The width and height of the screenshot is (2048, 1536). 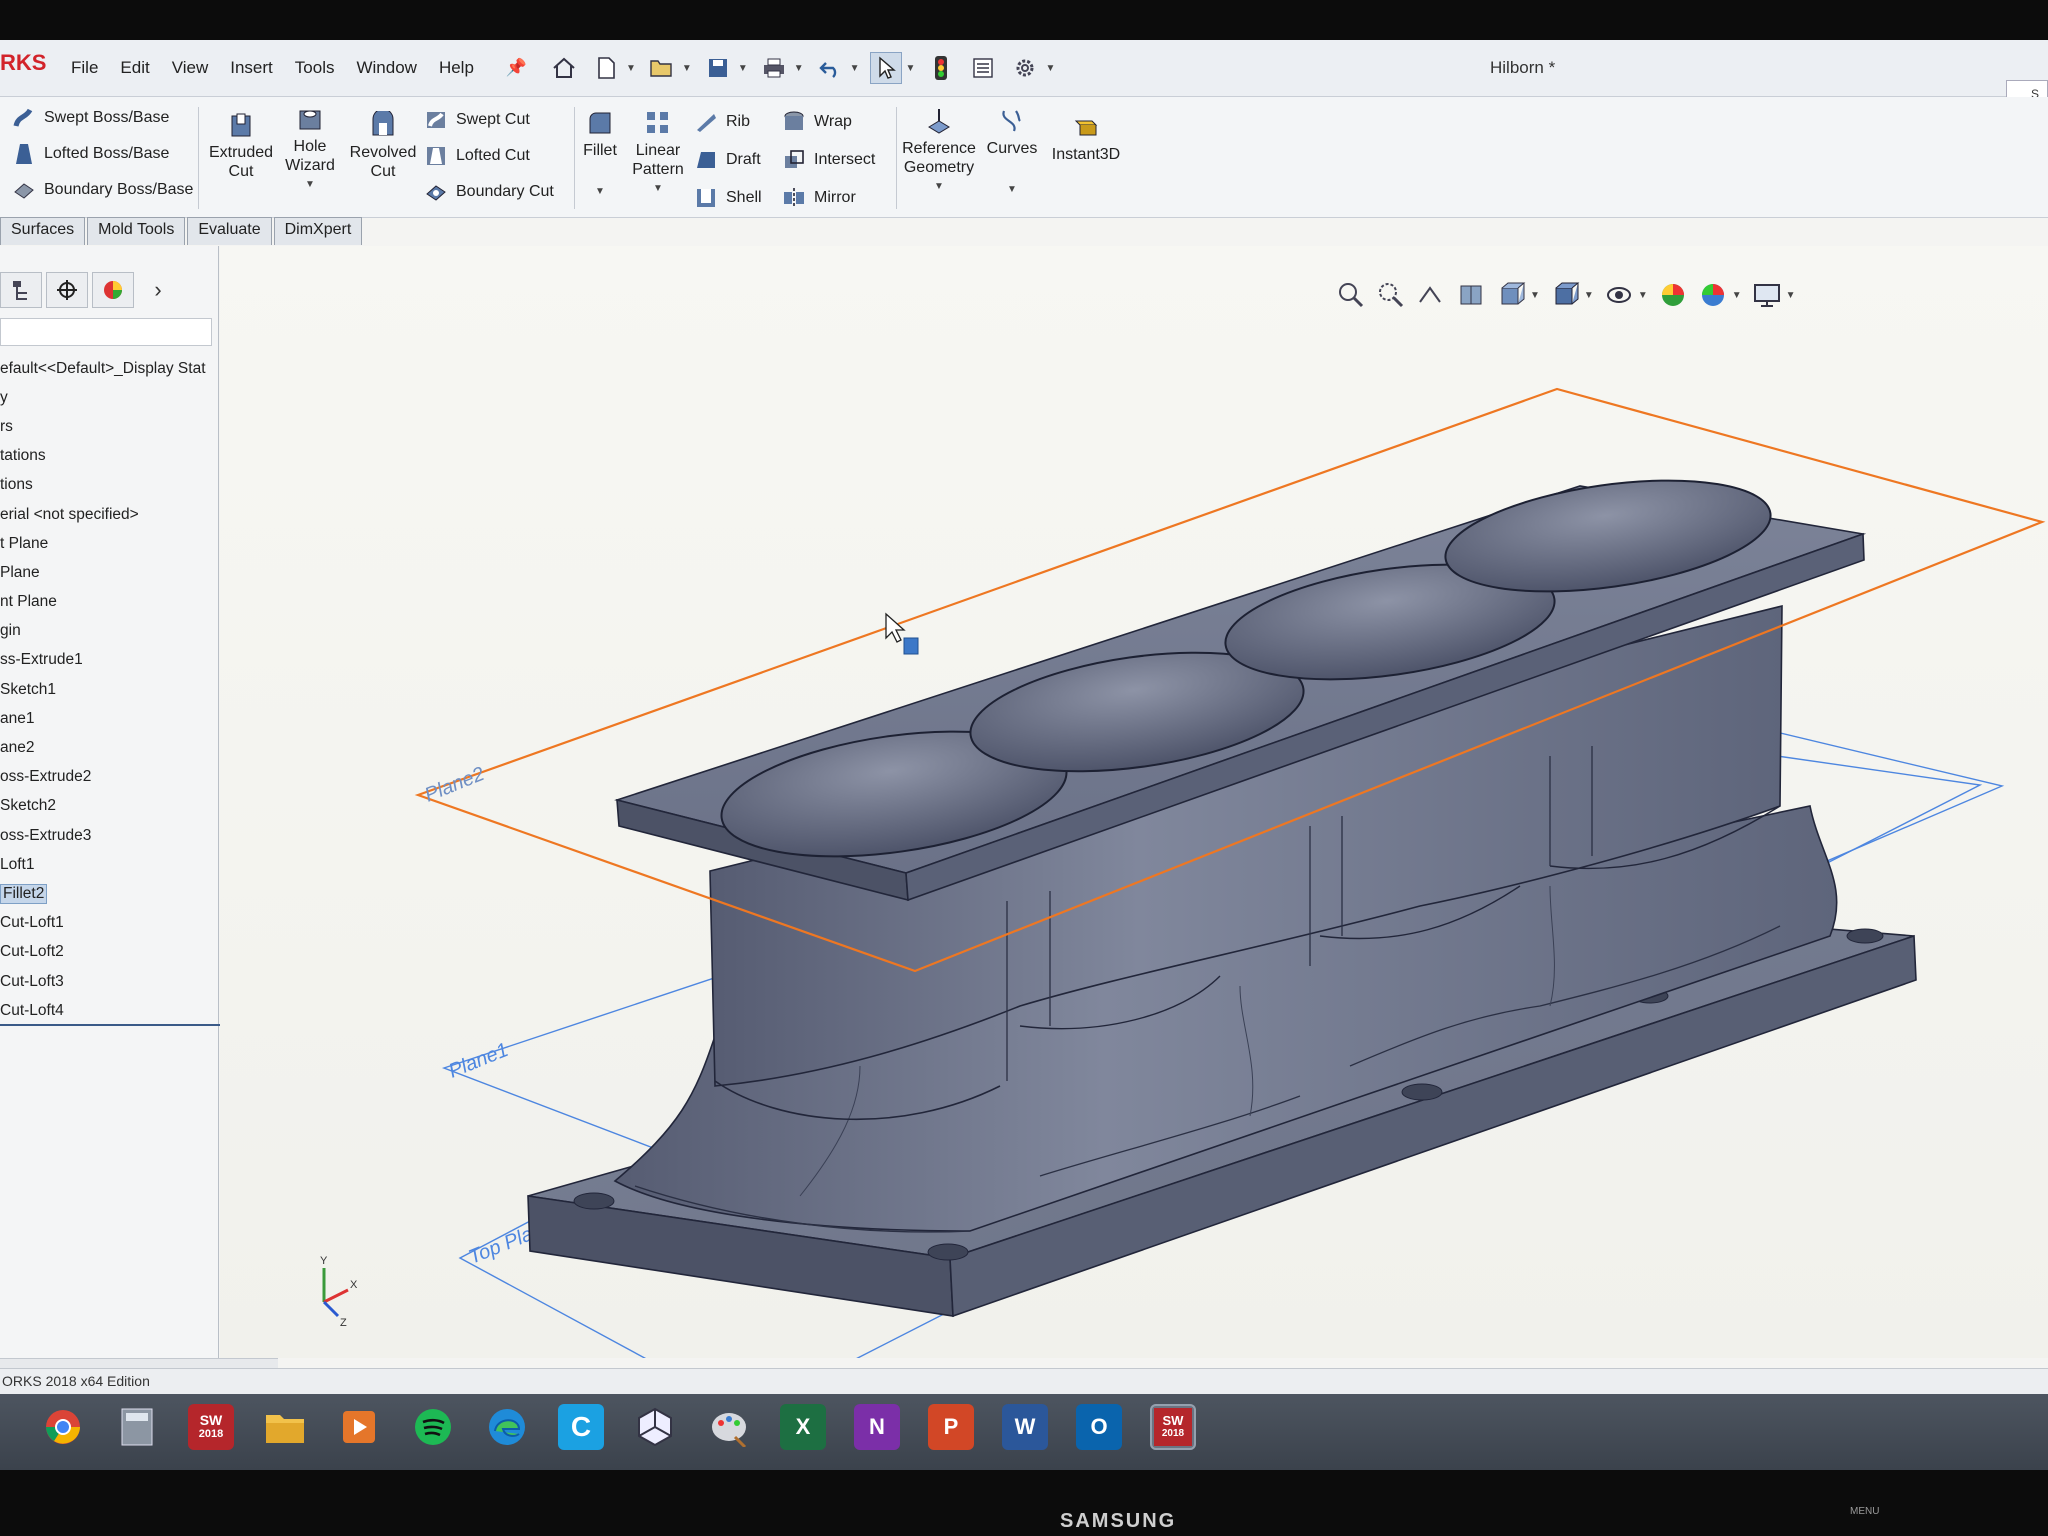 I want to click on menu-insert: Insert, so click(x=251, y=68).